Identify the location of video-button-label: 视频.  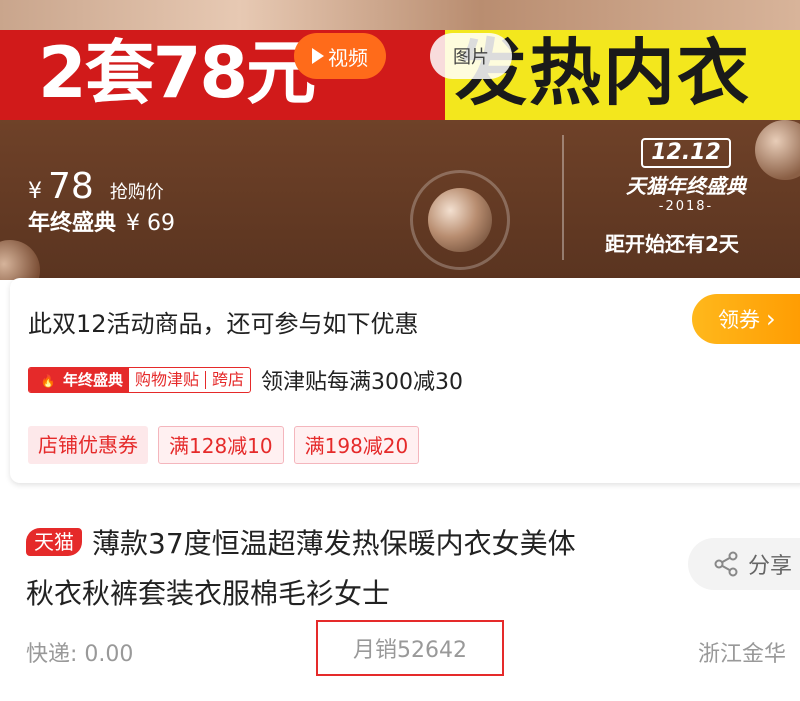
(348, 57).